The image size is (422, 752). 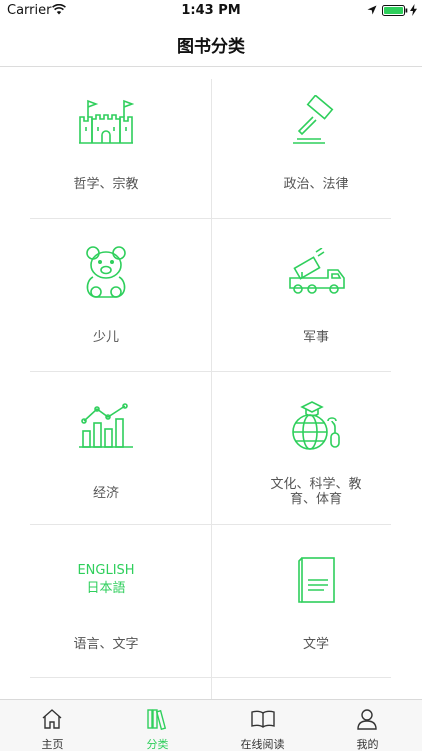 What do you see at coordinates (316, 484) in the screenshot?
I see `category-label-line1: 文化、科学、教` at bounding box center [316, 484].